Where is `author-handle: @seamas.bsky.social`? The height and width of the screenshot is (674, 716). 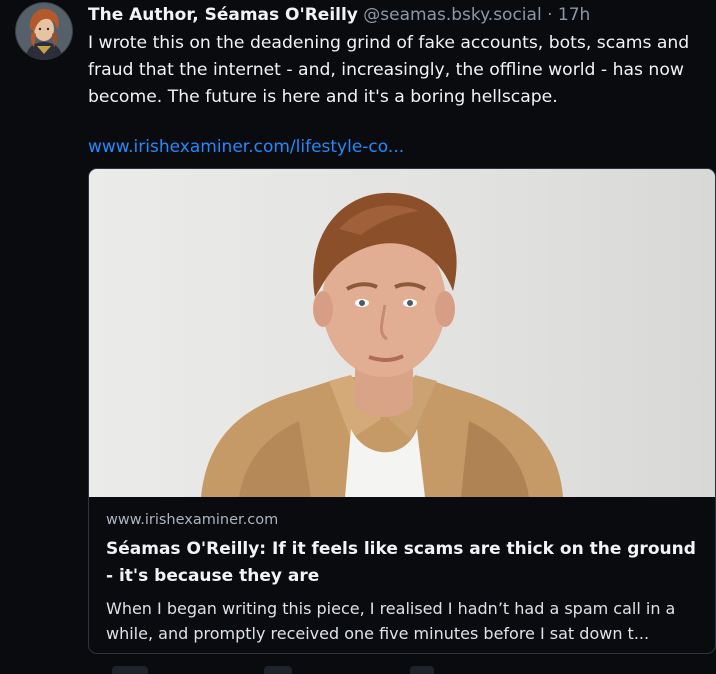 author-handle: @seamas.bsky.social is located at coordinates (452, 15).